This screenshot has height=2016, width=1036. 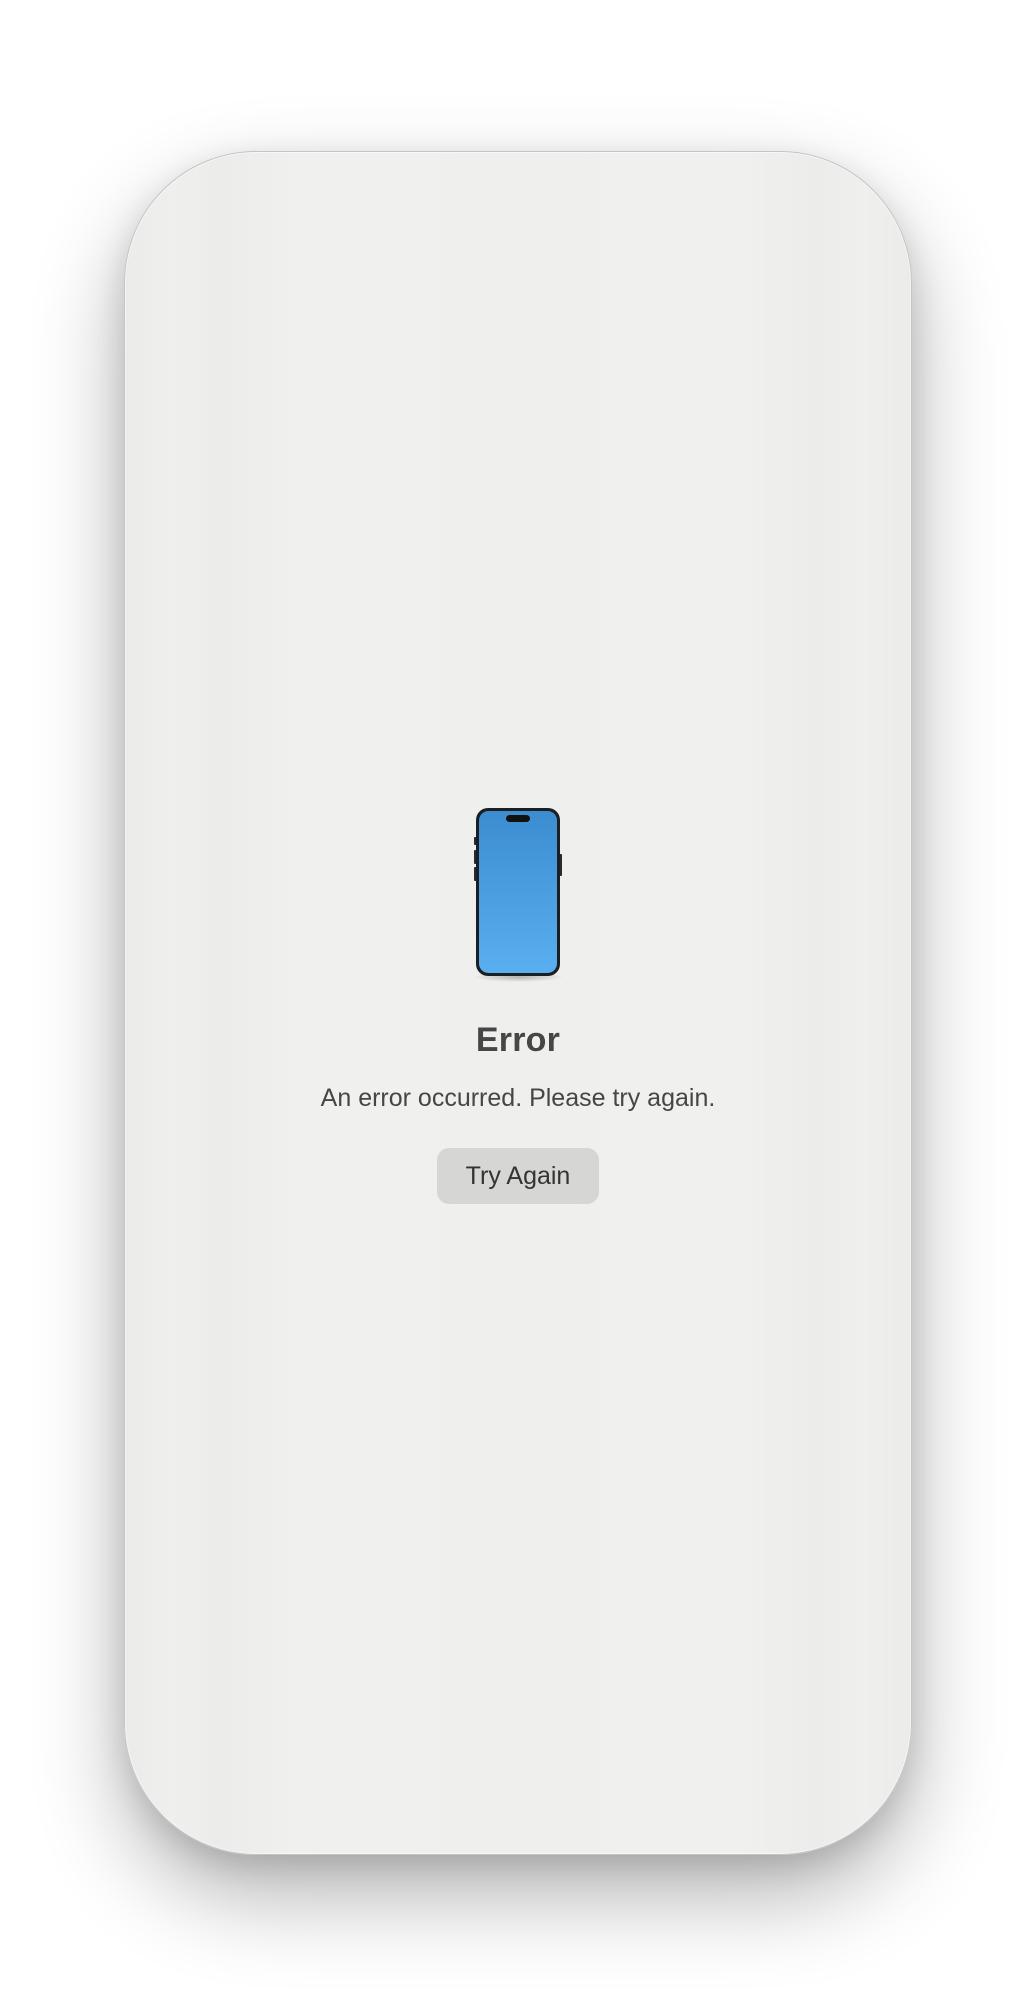 What do you see at coordinates (518, 1040) in the screenshot?
I see `error-title: Error` at bounding box center [518, 1040].